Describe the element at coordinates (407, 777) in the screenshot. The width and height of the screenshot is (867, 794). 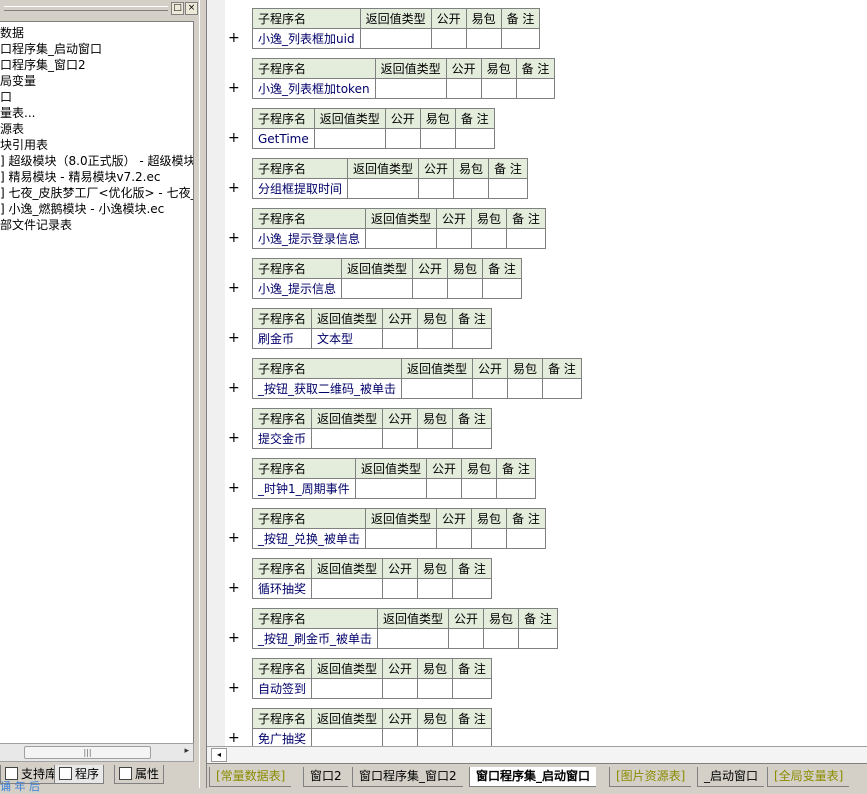
I see `document-tab: 窗口程序集_窗口2` at that location.